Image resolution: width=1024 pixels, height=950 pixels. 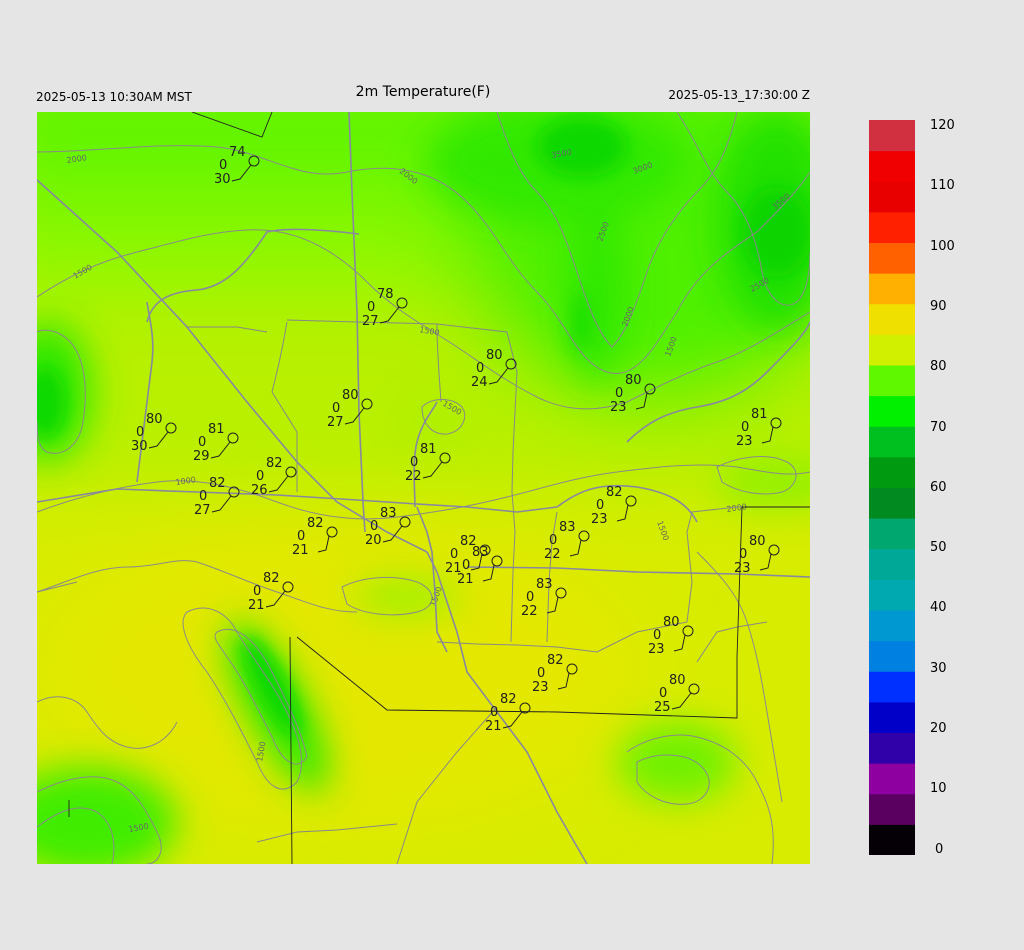 I want to click on station-dewpoint: 20, so click(x=373, y=540).